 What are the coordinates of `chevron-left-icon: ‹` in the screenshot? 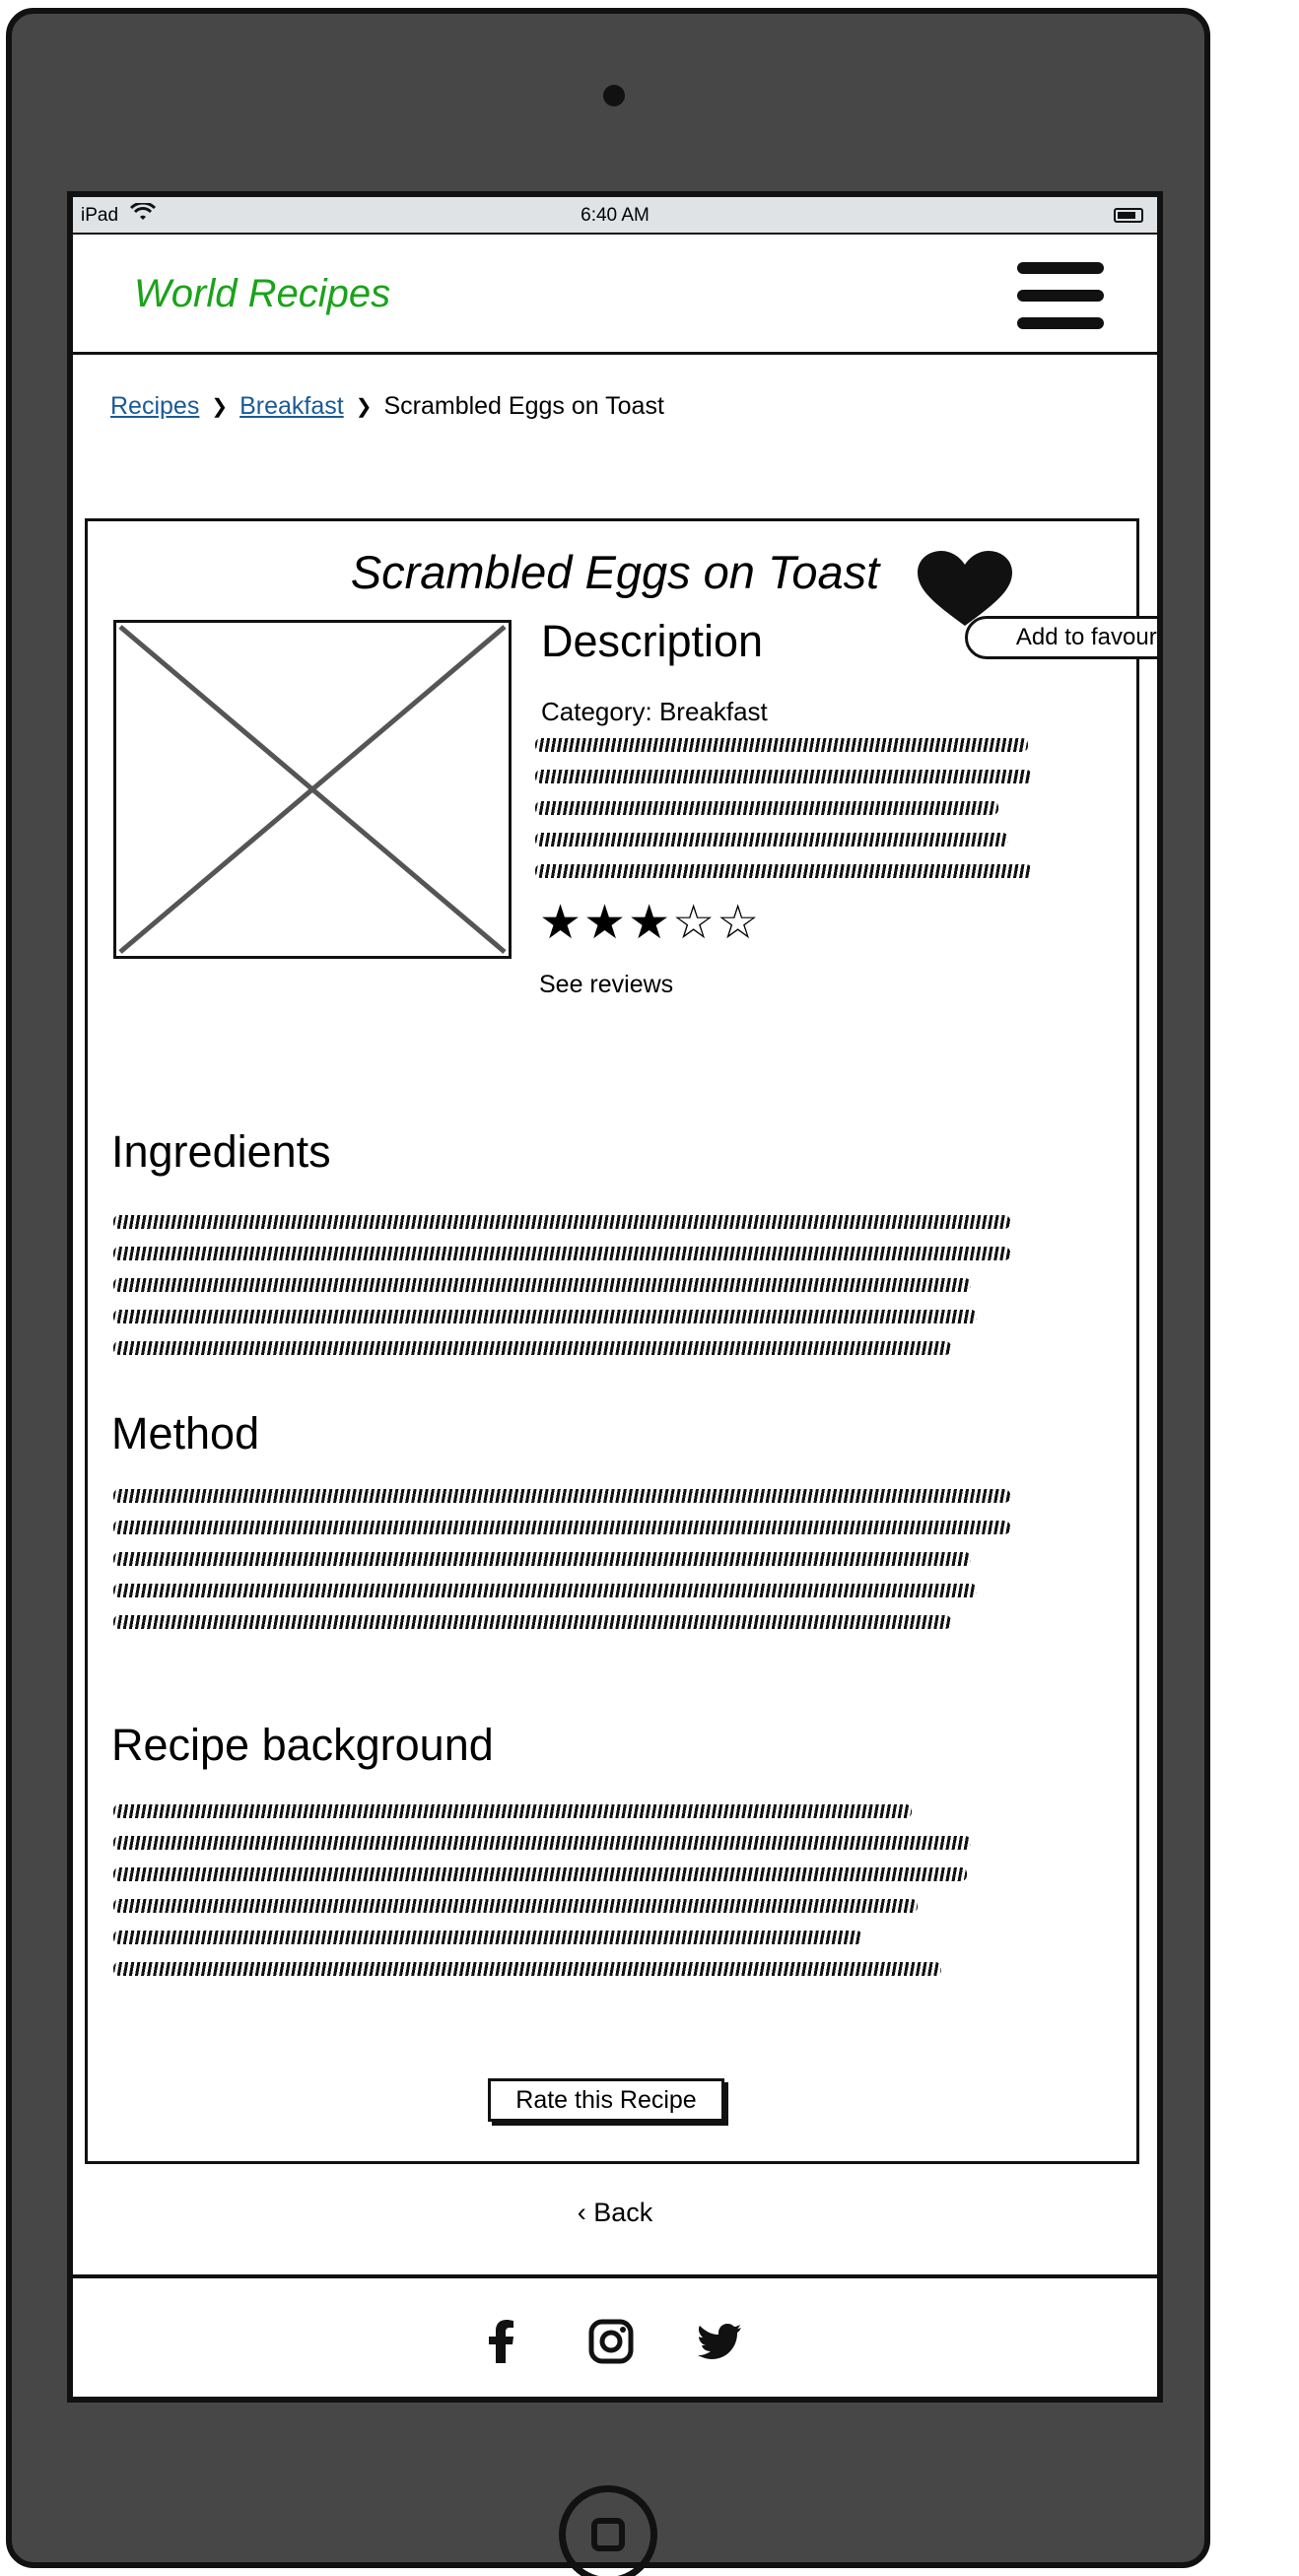 It's located at (581, 2212).